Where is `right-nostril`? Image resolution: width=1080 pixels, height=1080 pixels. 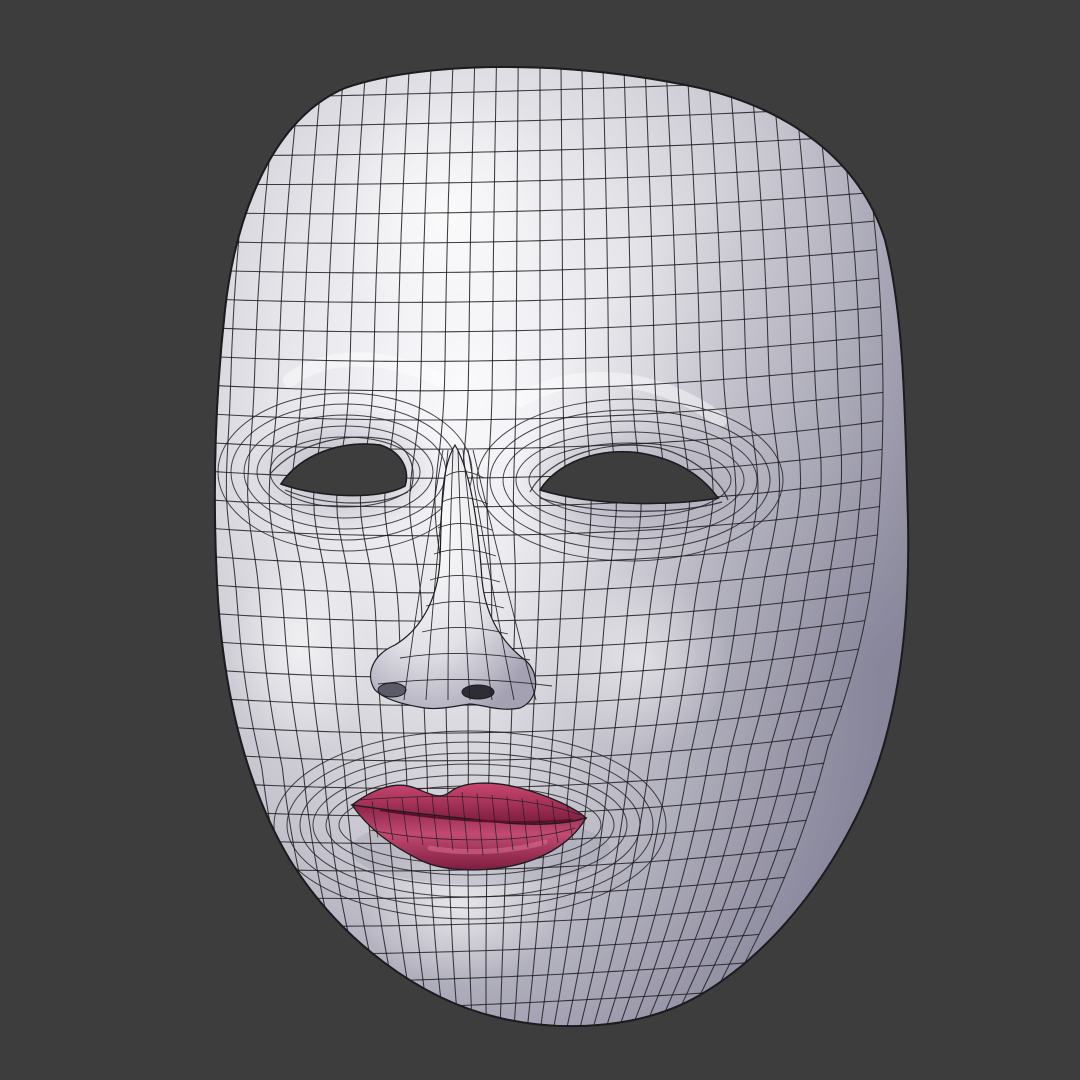 right-nostril is located at coordinates (478, 692).